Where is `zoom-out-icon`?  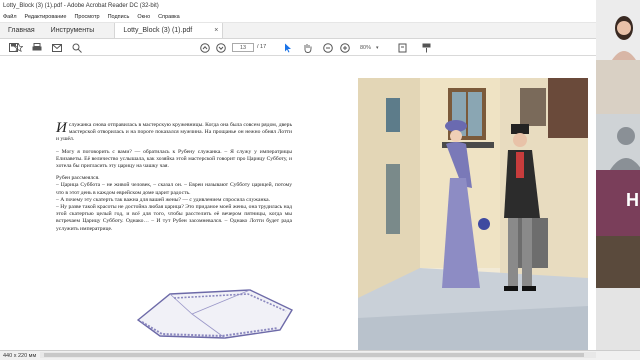 zoom-out-icon is located at coordinates (328, 47).